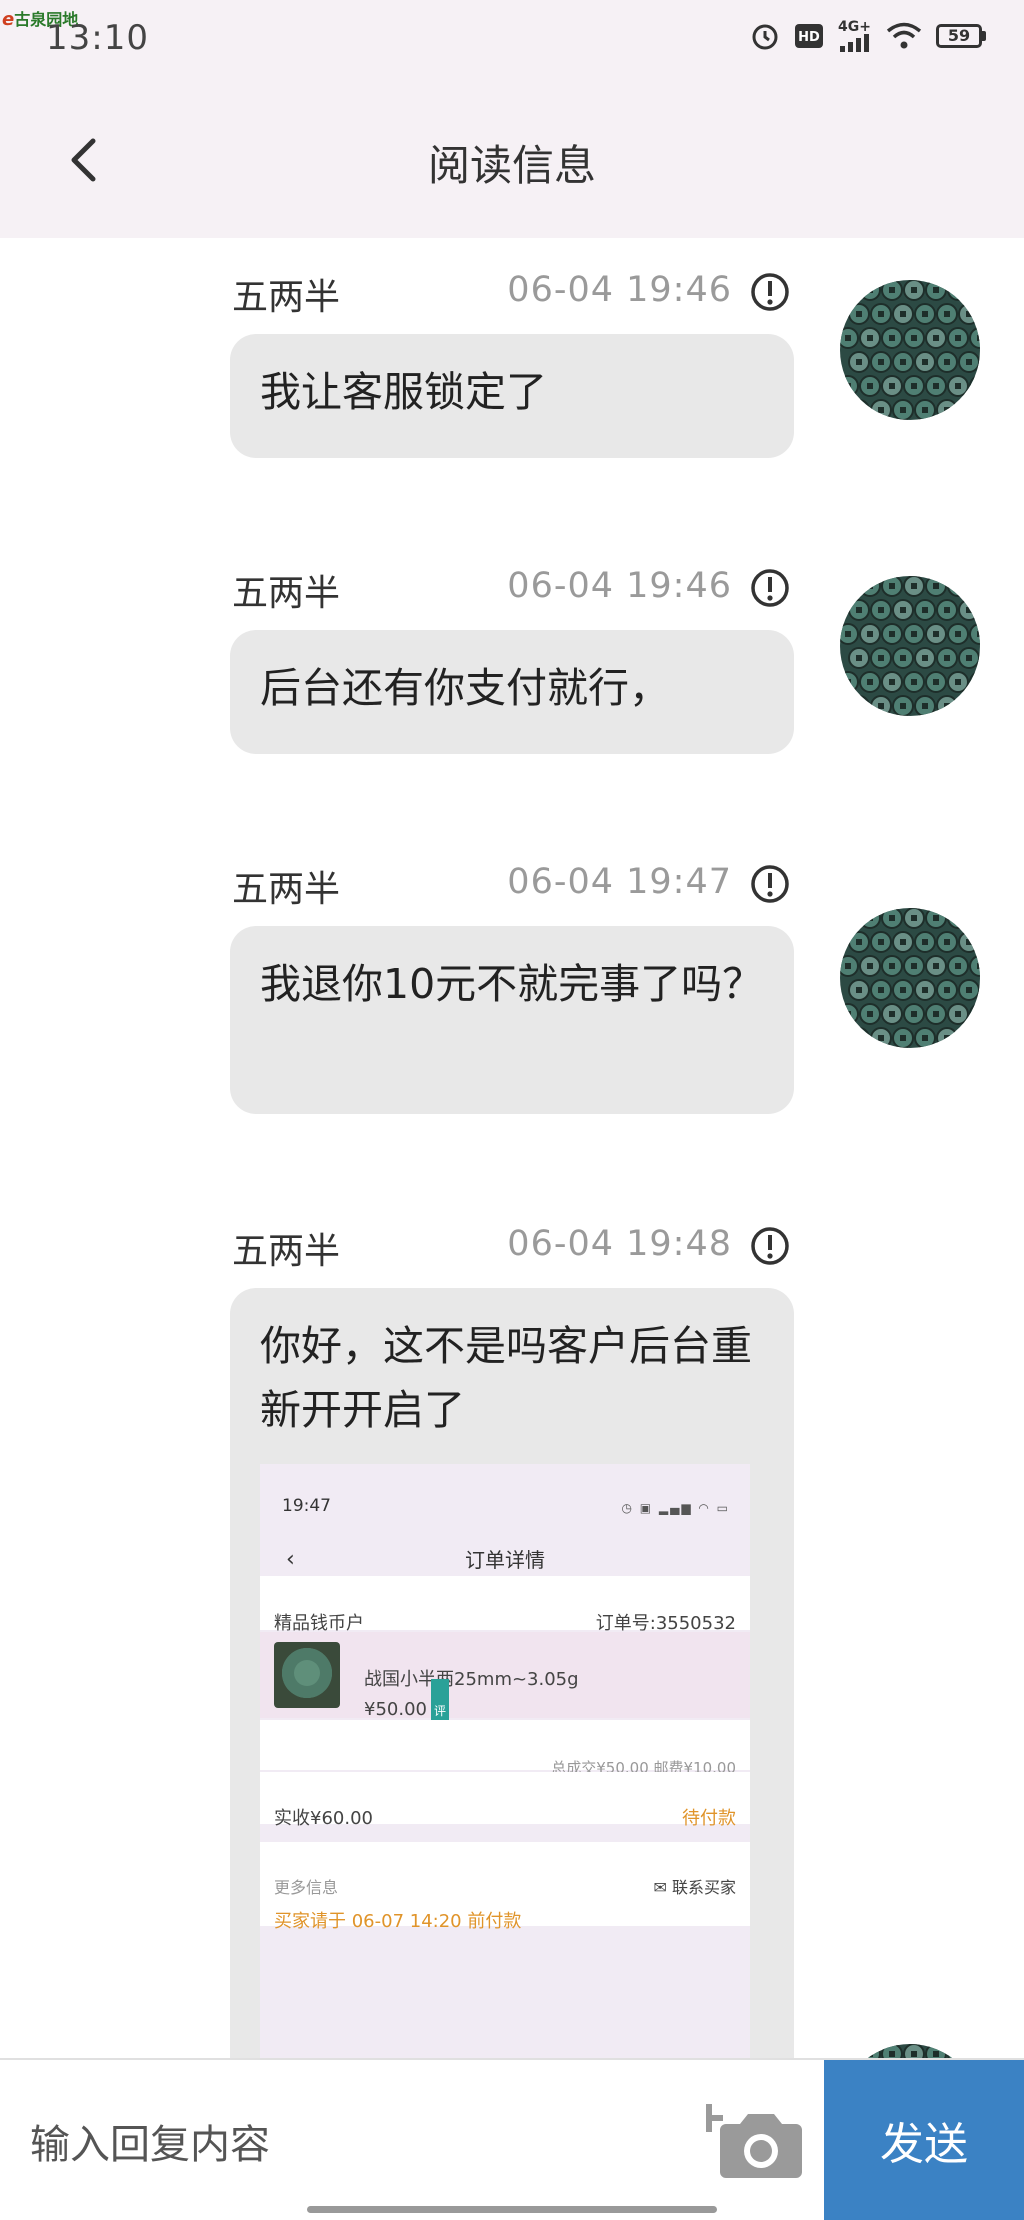  I want to click on wifi-icon, so click(904, 35).